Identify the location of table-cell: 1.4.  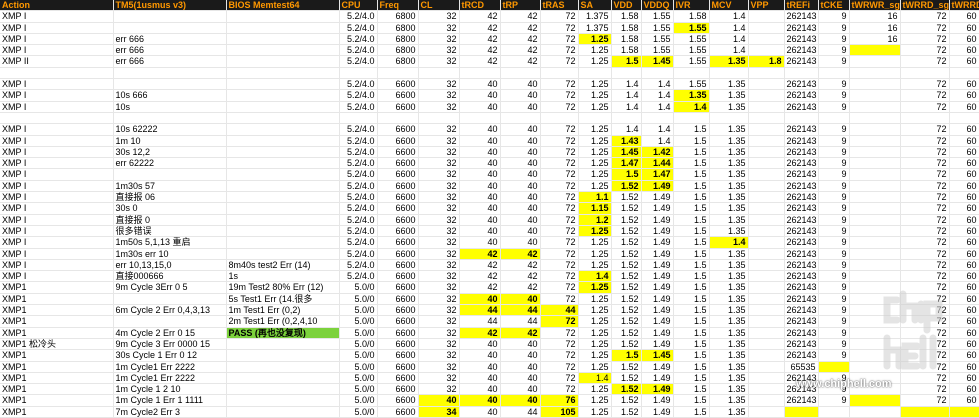
(729, 39).